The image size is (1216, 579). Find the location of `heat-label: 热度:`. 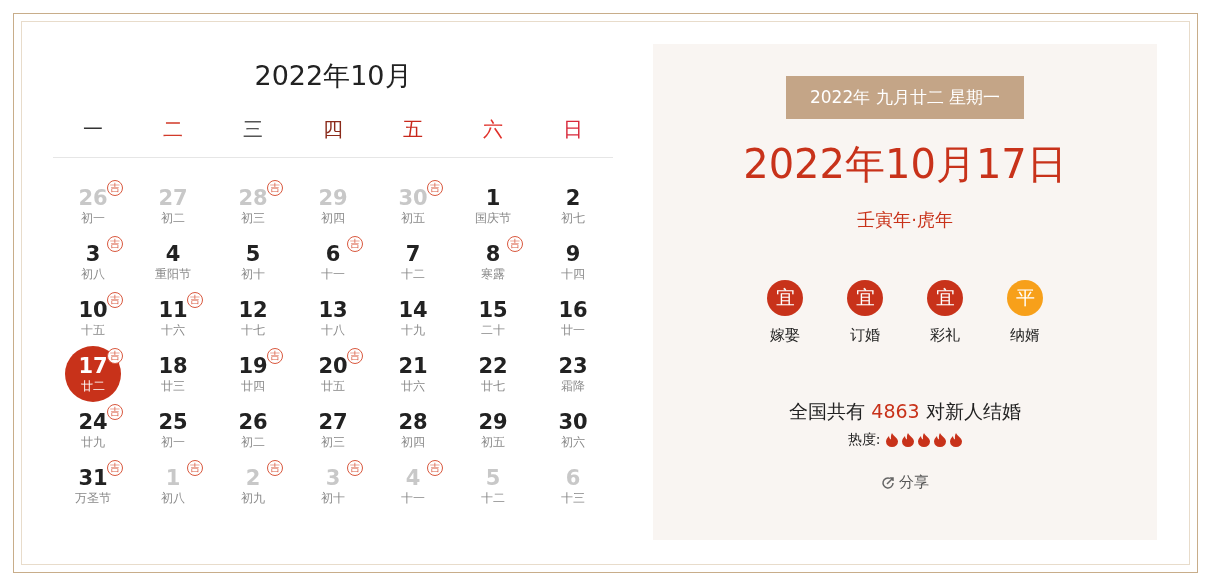

heat-label: 热度: is located at coordinates (864, 440).